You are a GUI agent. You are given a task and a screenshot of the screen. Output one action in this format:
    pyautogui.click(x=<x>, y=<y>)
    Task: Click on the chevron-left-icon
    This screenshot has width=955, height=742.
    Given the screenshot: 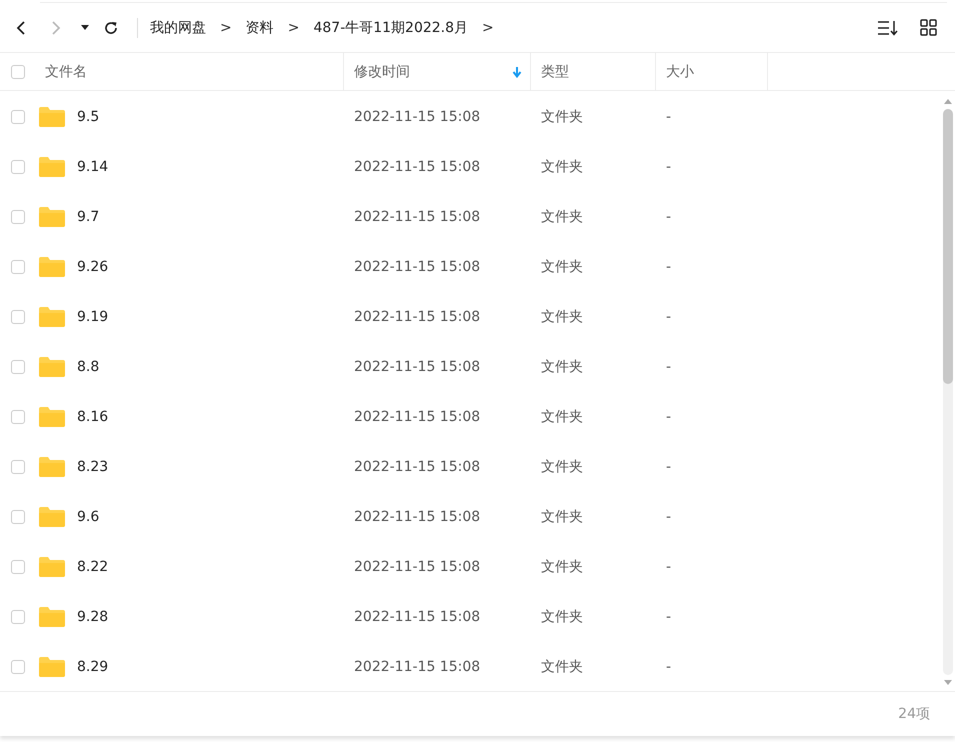 What is the action you would take?
    pyautogui.click(x=21, y=28)
    